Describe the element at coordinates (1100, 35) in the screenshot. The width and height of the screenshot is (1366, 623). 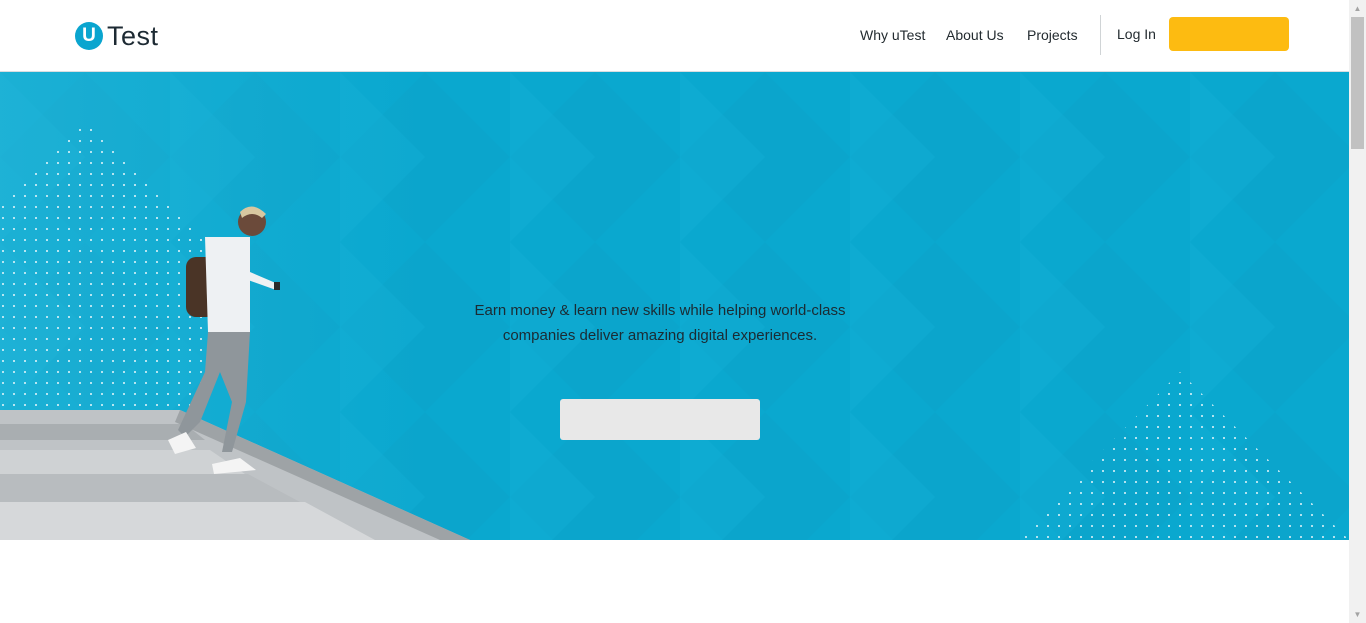
I see `nav-divider` at that location.